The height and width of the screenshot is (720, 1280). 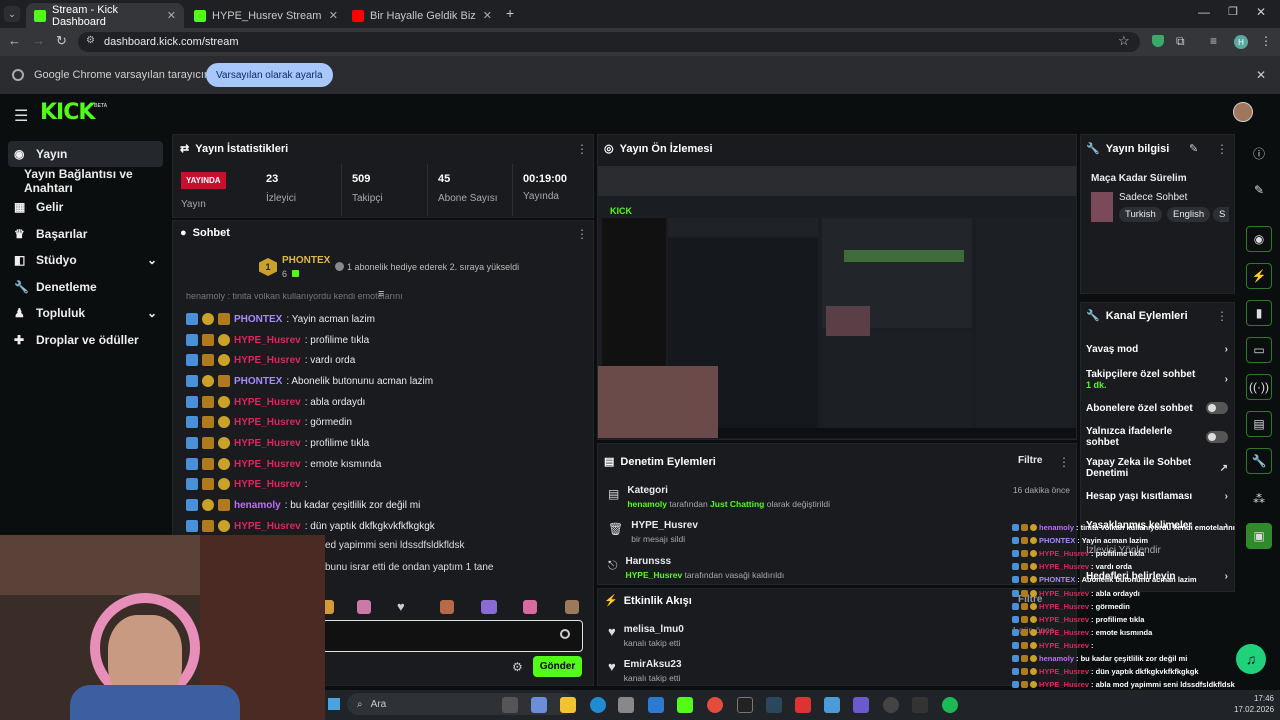 I want to click on task-view-icon, so click(x=510, y=705).